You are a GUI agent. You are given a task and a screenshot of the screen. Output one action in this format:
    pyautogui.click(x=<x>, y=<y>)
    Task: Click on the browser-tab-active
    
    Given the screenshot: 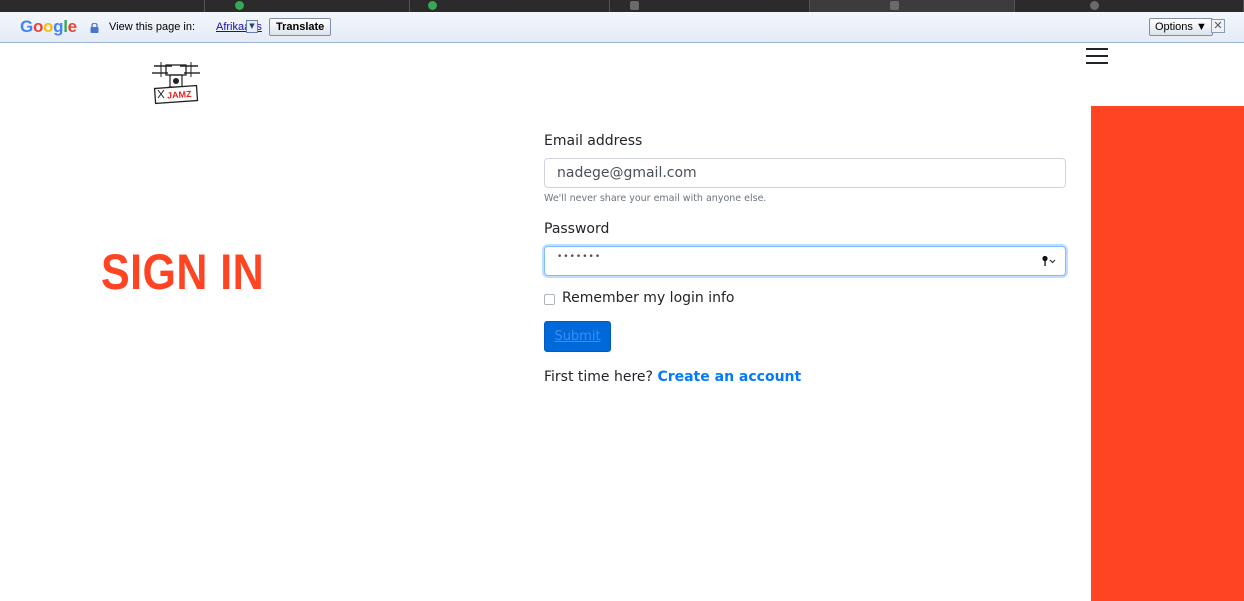 What is the action you would take?
    pyautogui.click(x=912, y=6)
    